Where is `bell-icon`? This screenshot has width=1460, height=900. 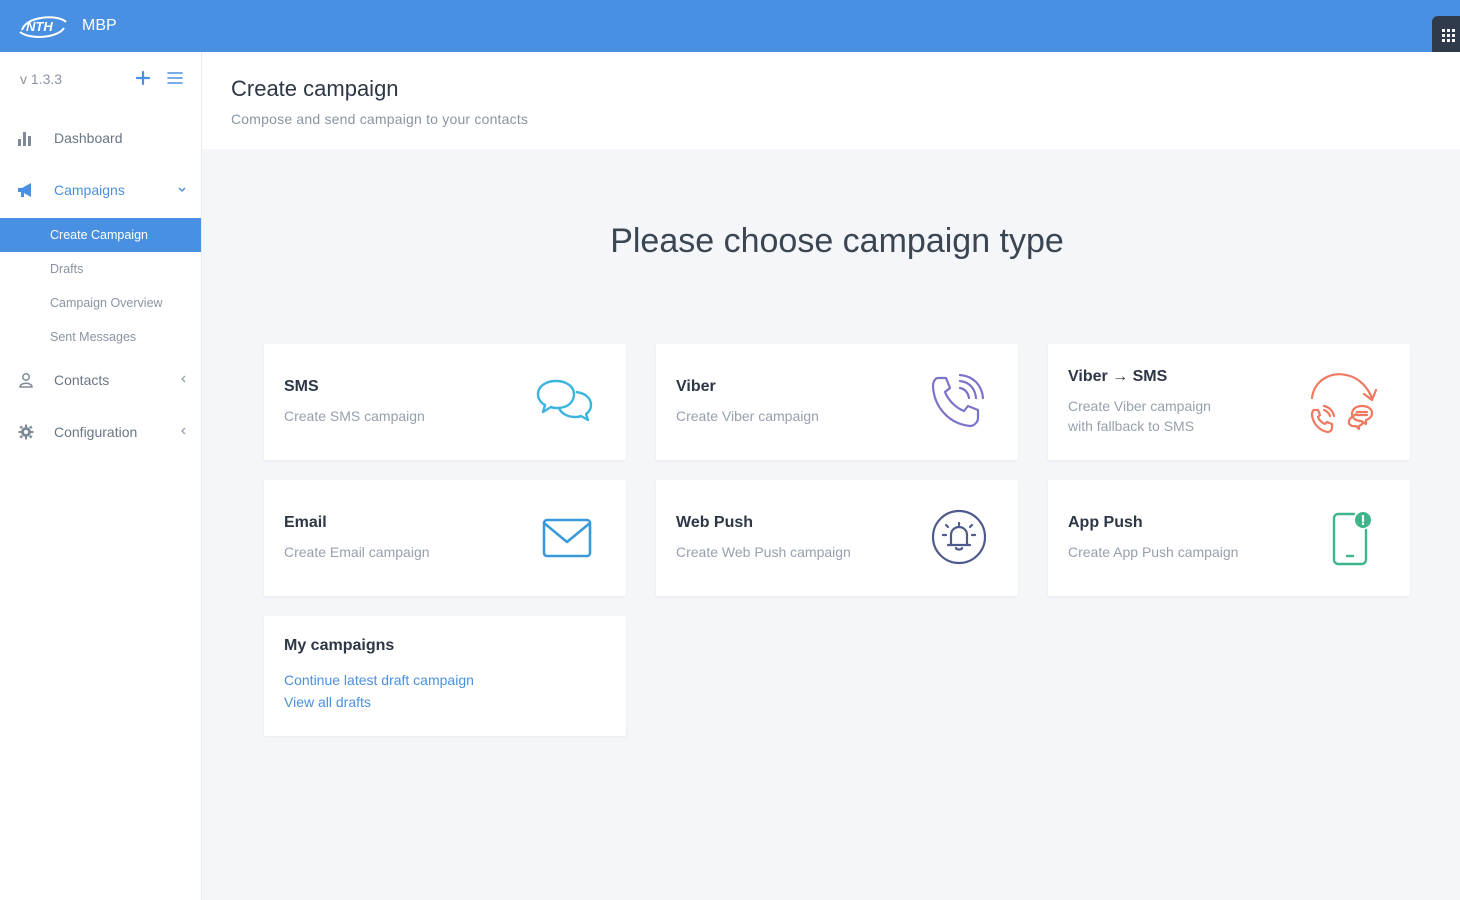 bell-icon is located at coordinates (959, 537).